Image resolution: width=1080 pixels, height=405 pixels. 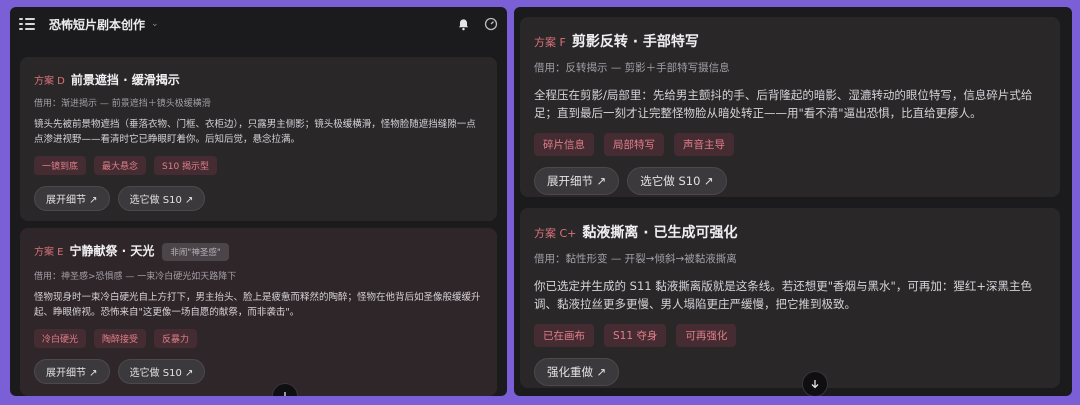 What do you see at coordinates (112, 251) in the screenshot?
I see `plan-name: 宁静献祭 · 天光` at bounding box center [112, 251].